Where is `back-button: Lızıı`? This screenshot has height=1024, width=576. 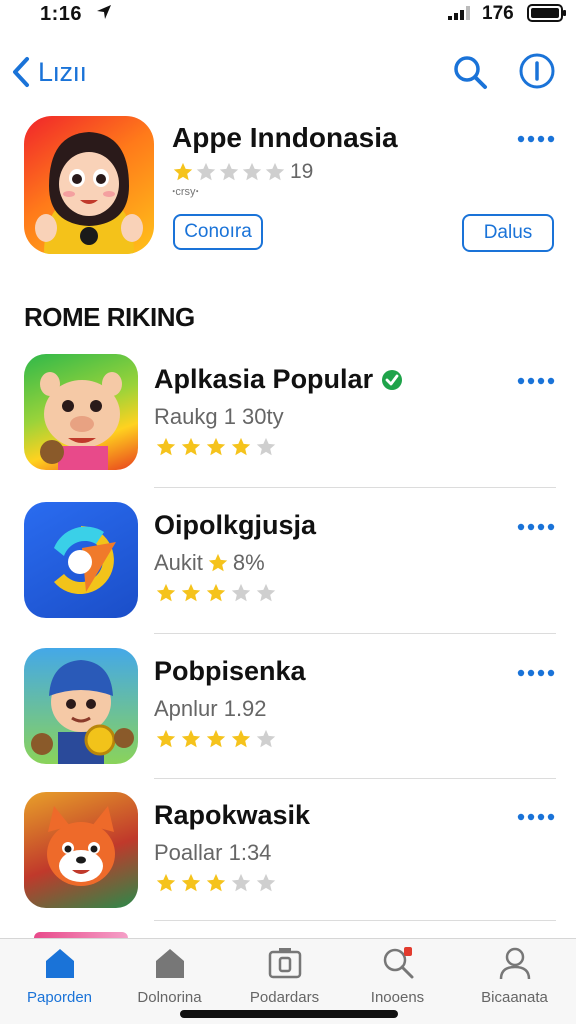 back-button: Lızıı is located at coordinates (48, 72).